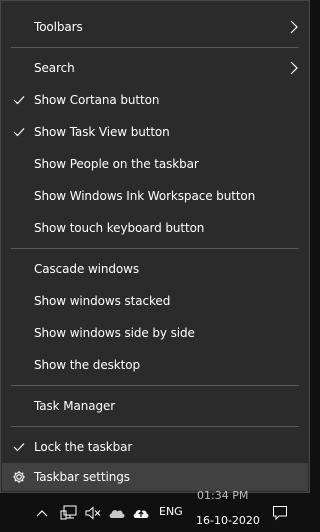  Describe the element at coordinates (155, 406) in the screenshot. I see `menu-item-task-manager: Task Manager` at that location.